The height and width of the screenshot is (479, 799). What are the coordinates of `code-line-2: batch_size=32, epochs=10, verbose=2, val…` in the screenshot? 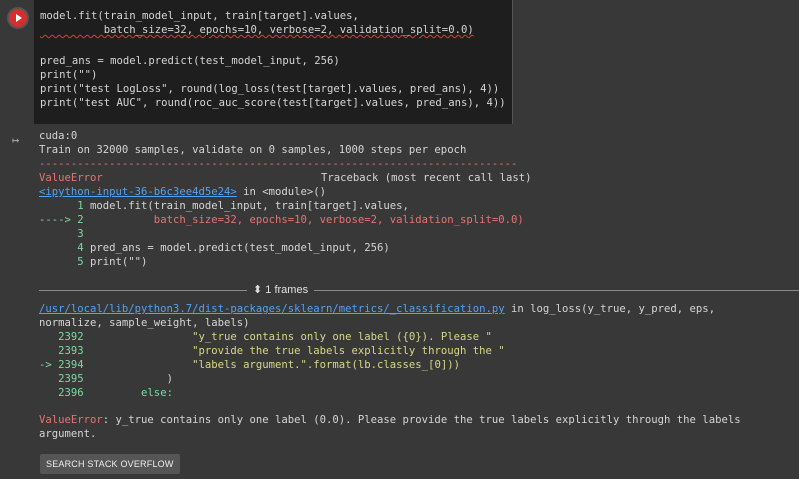 It's located at (257, 30).